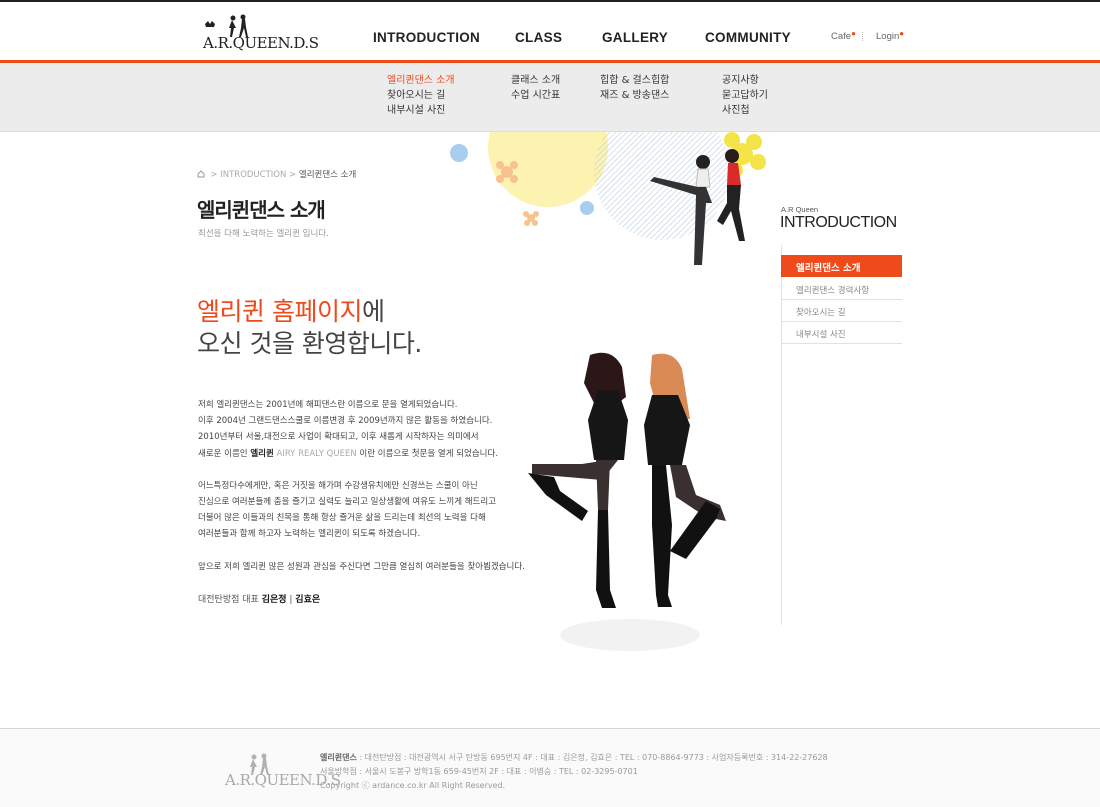 This screenshot has width=1100, height=807. What do you see at coordinates (327, 175) in the screenshot?
I see `breadcrumb-current: 엘리퀸댄스 소개` at bounding box center [327, 175].